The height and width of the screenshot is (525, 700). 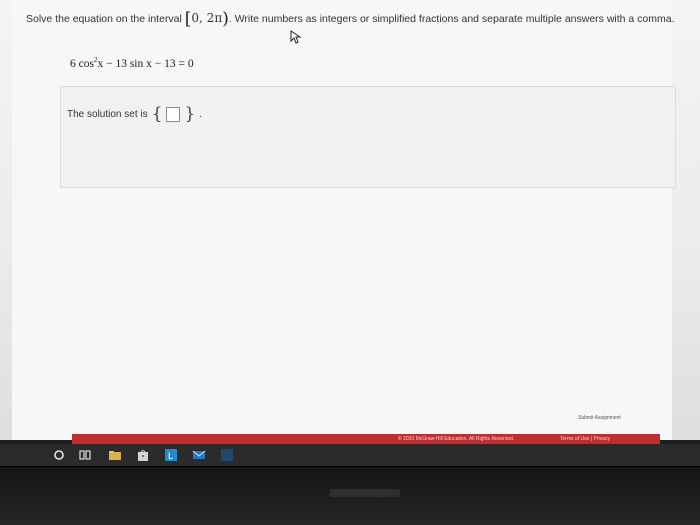 What do you see at coordinates (190, 114) in the screenshot?
I see `close-brace: }` at bounding box center [190, 114].